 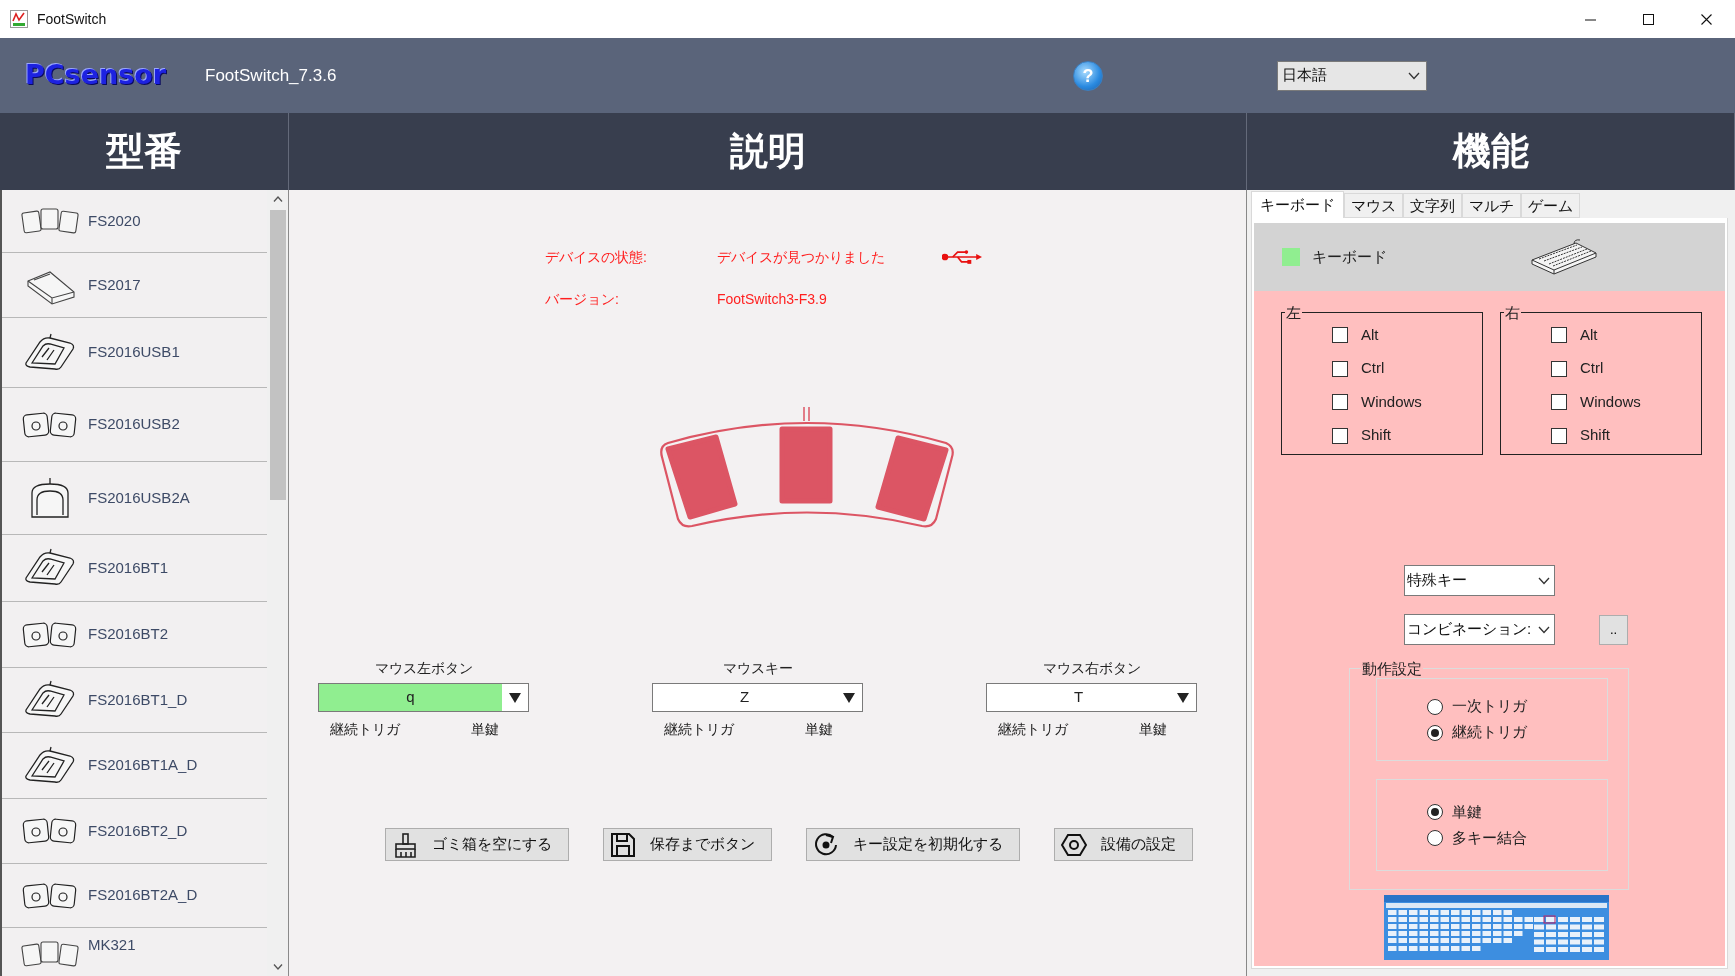 What do you see at coordinates (134, 952) in the screenshot?
I see `model-list-item: MK321` at bounding box center [134, 952].